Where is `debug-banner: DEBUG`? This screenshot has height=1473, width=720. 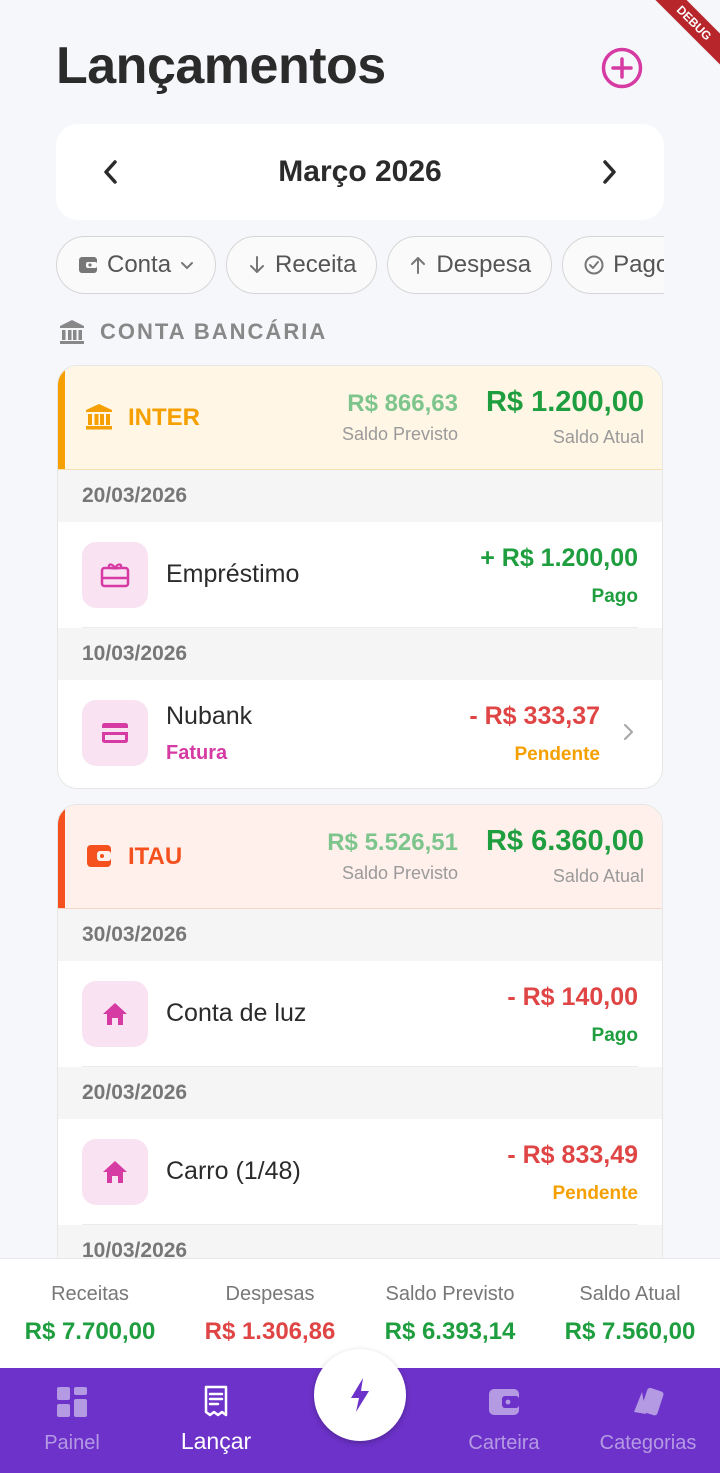
debug-banner: DEBUG is located at coordinates (675, 45).